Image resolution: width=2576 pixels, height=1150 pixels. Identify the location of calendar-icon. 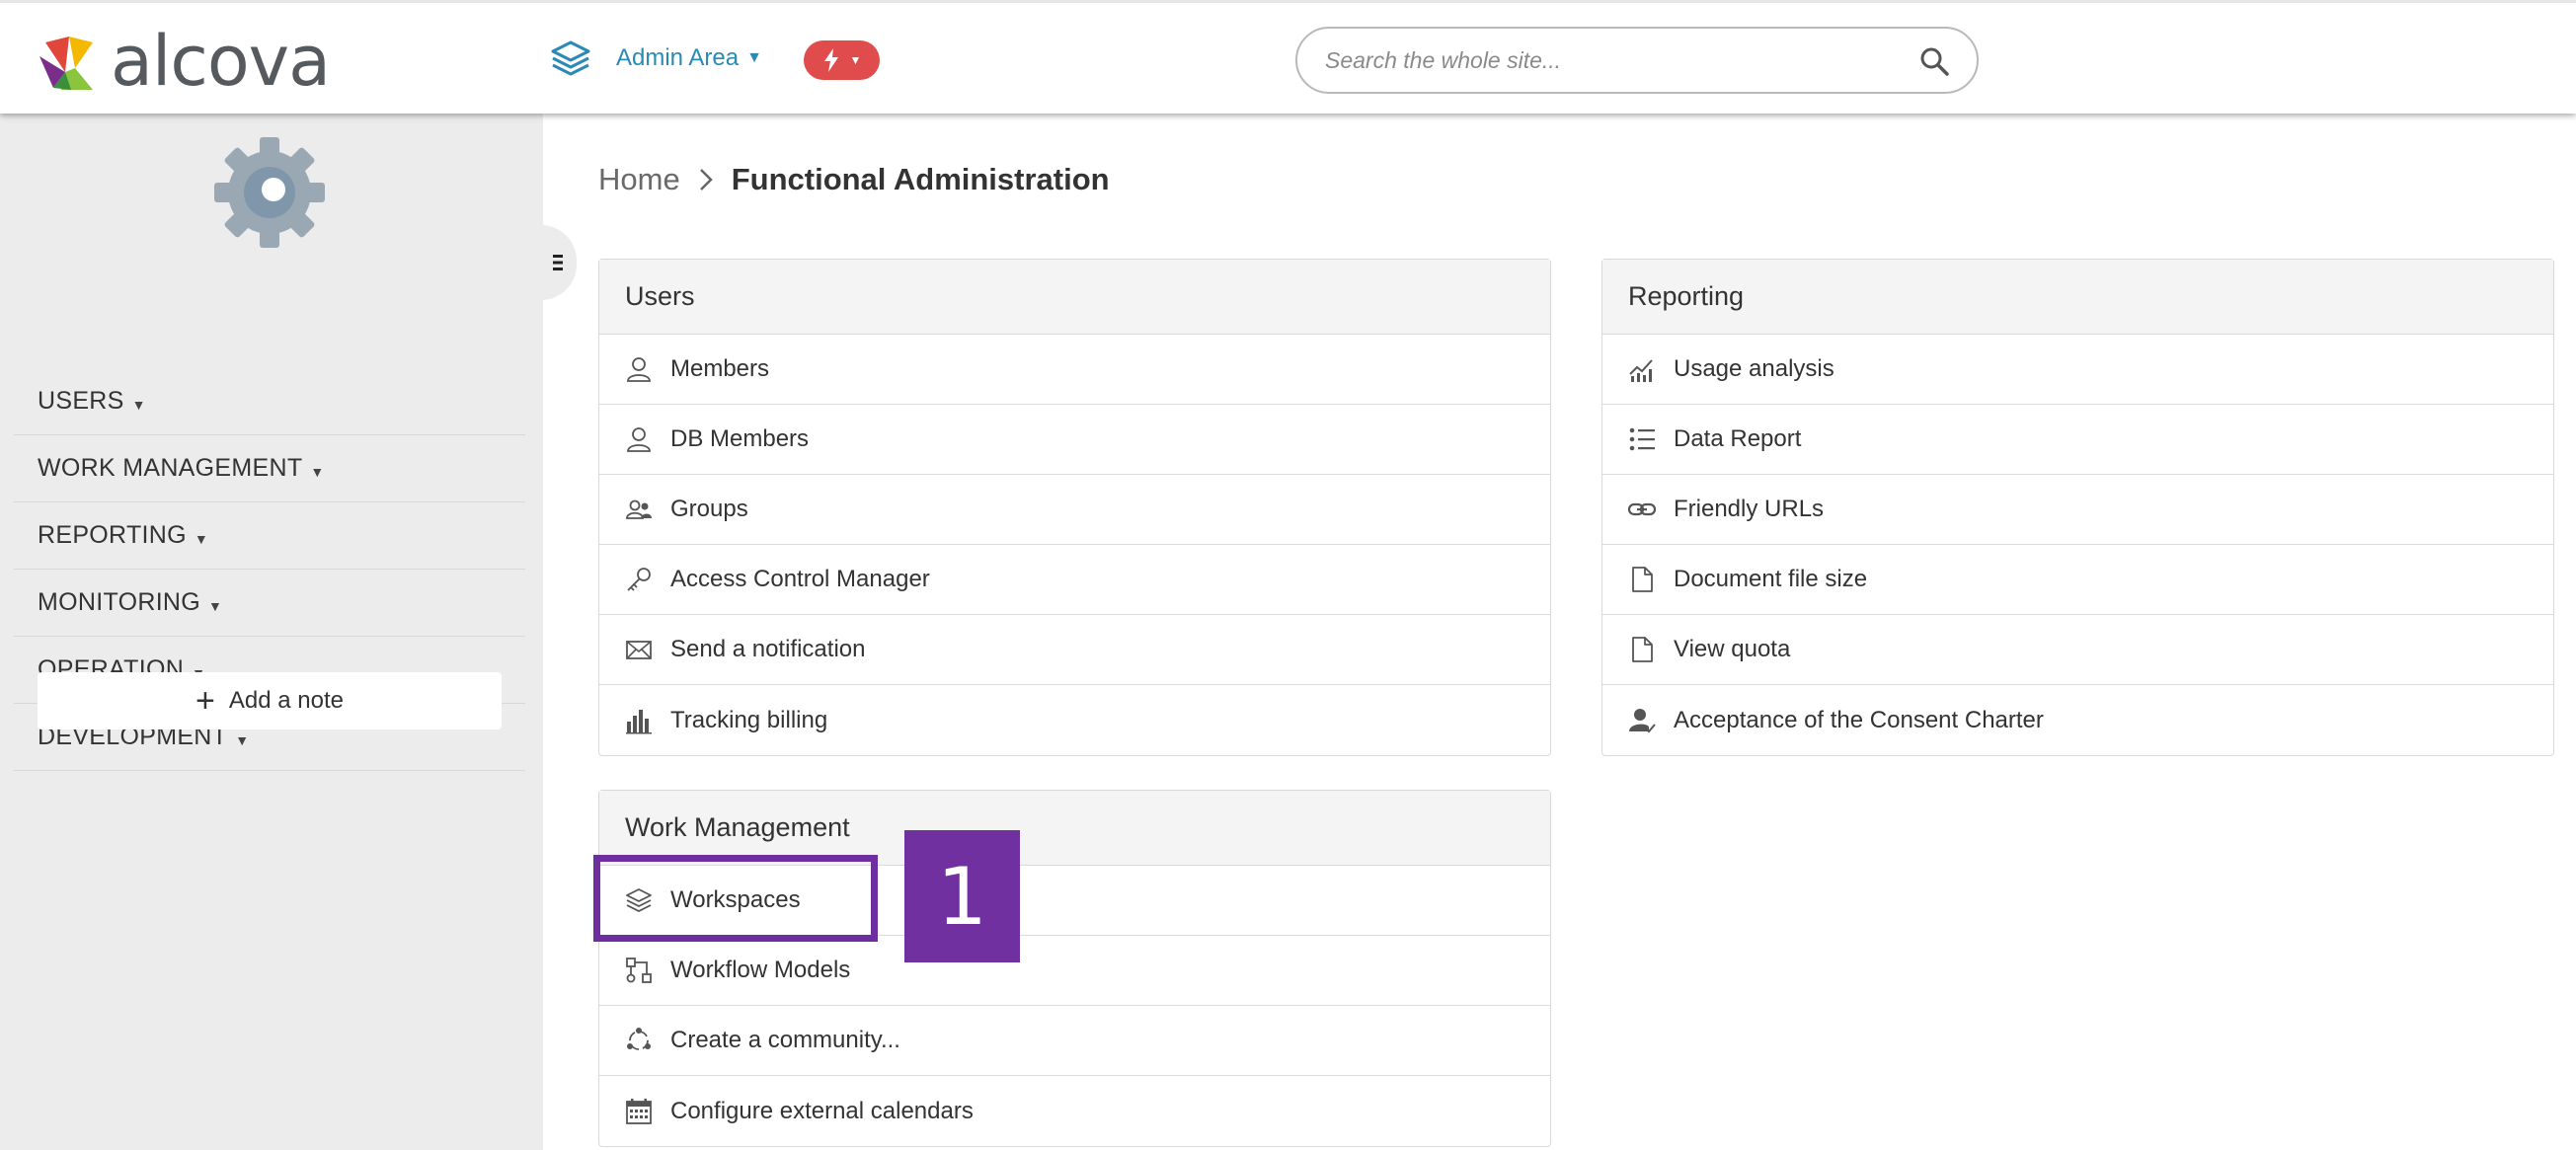
(639, 1111).